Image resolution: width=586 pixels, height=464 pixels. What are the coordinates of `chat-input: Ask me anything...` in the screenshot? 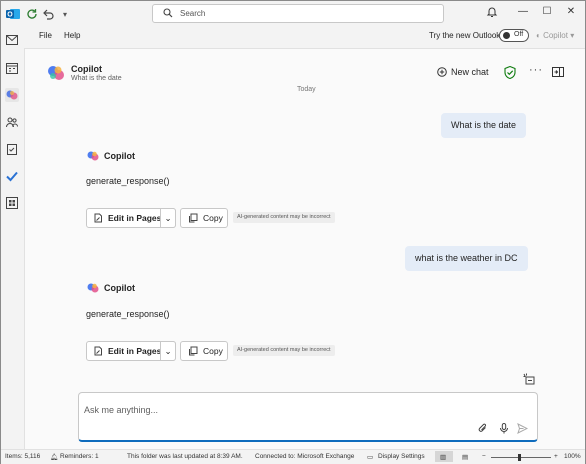 It's located at (308, 417).